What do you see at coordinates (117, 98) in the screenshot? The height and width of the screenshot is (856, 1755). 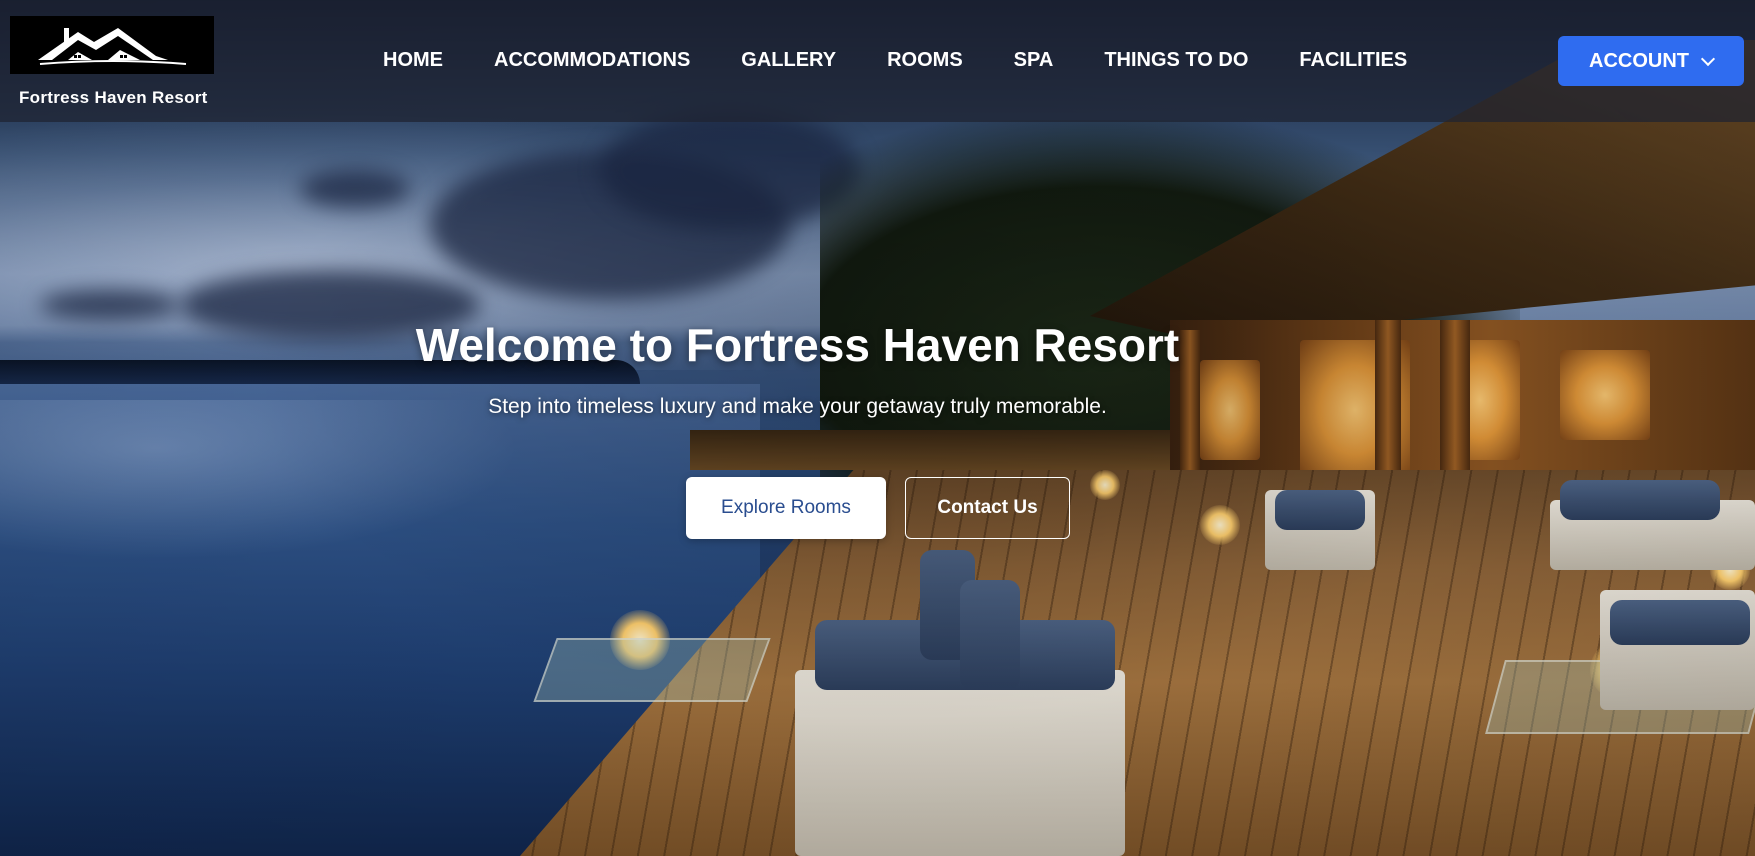 I see `brand-name: Fortress Haven Resort` at bounding box center [117, 98].